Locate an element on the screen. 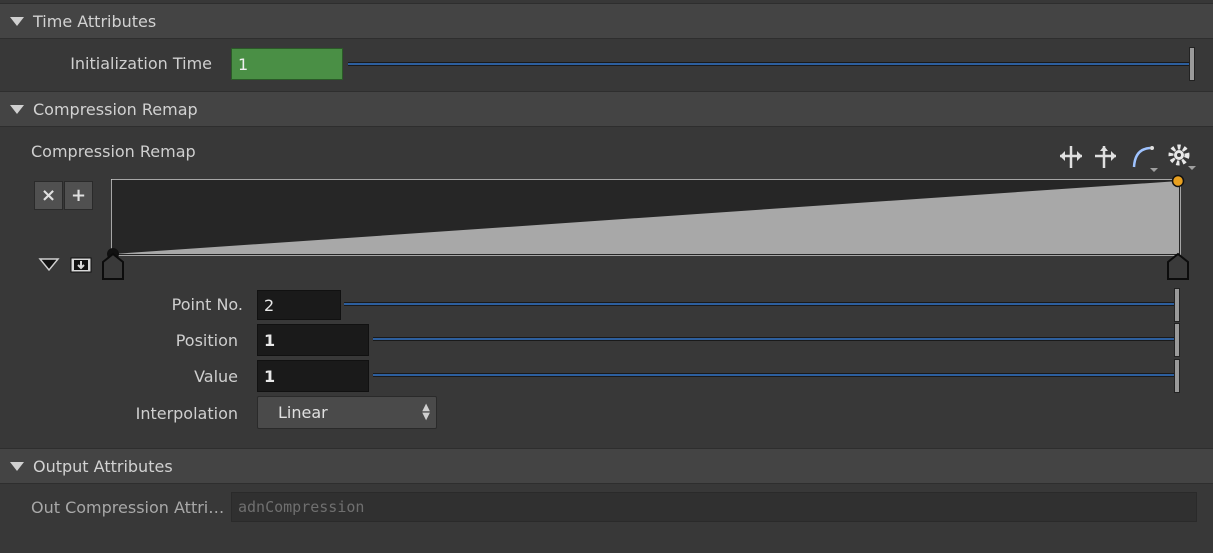  position-marker-end is located at coordinates (1178, 266).